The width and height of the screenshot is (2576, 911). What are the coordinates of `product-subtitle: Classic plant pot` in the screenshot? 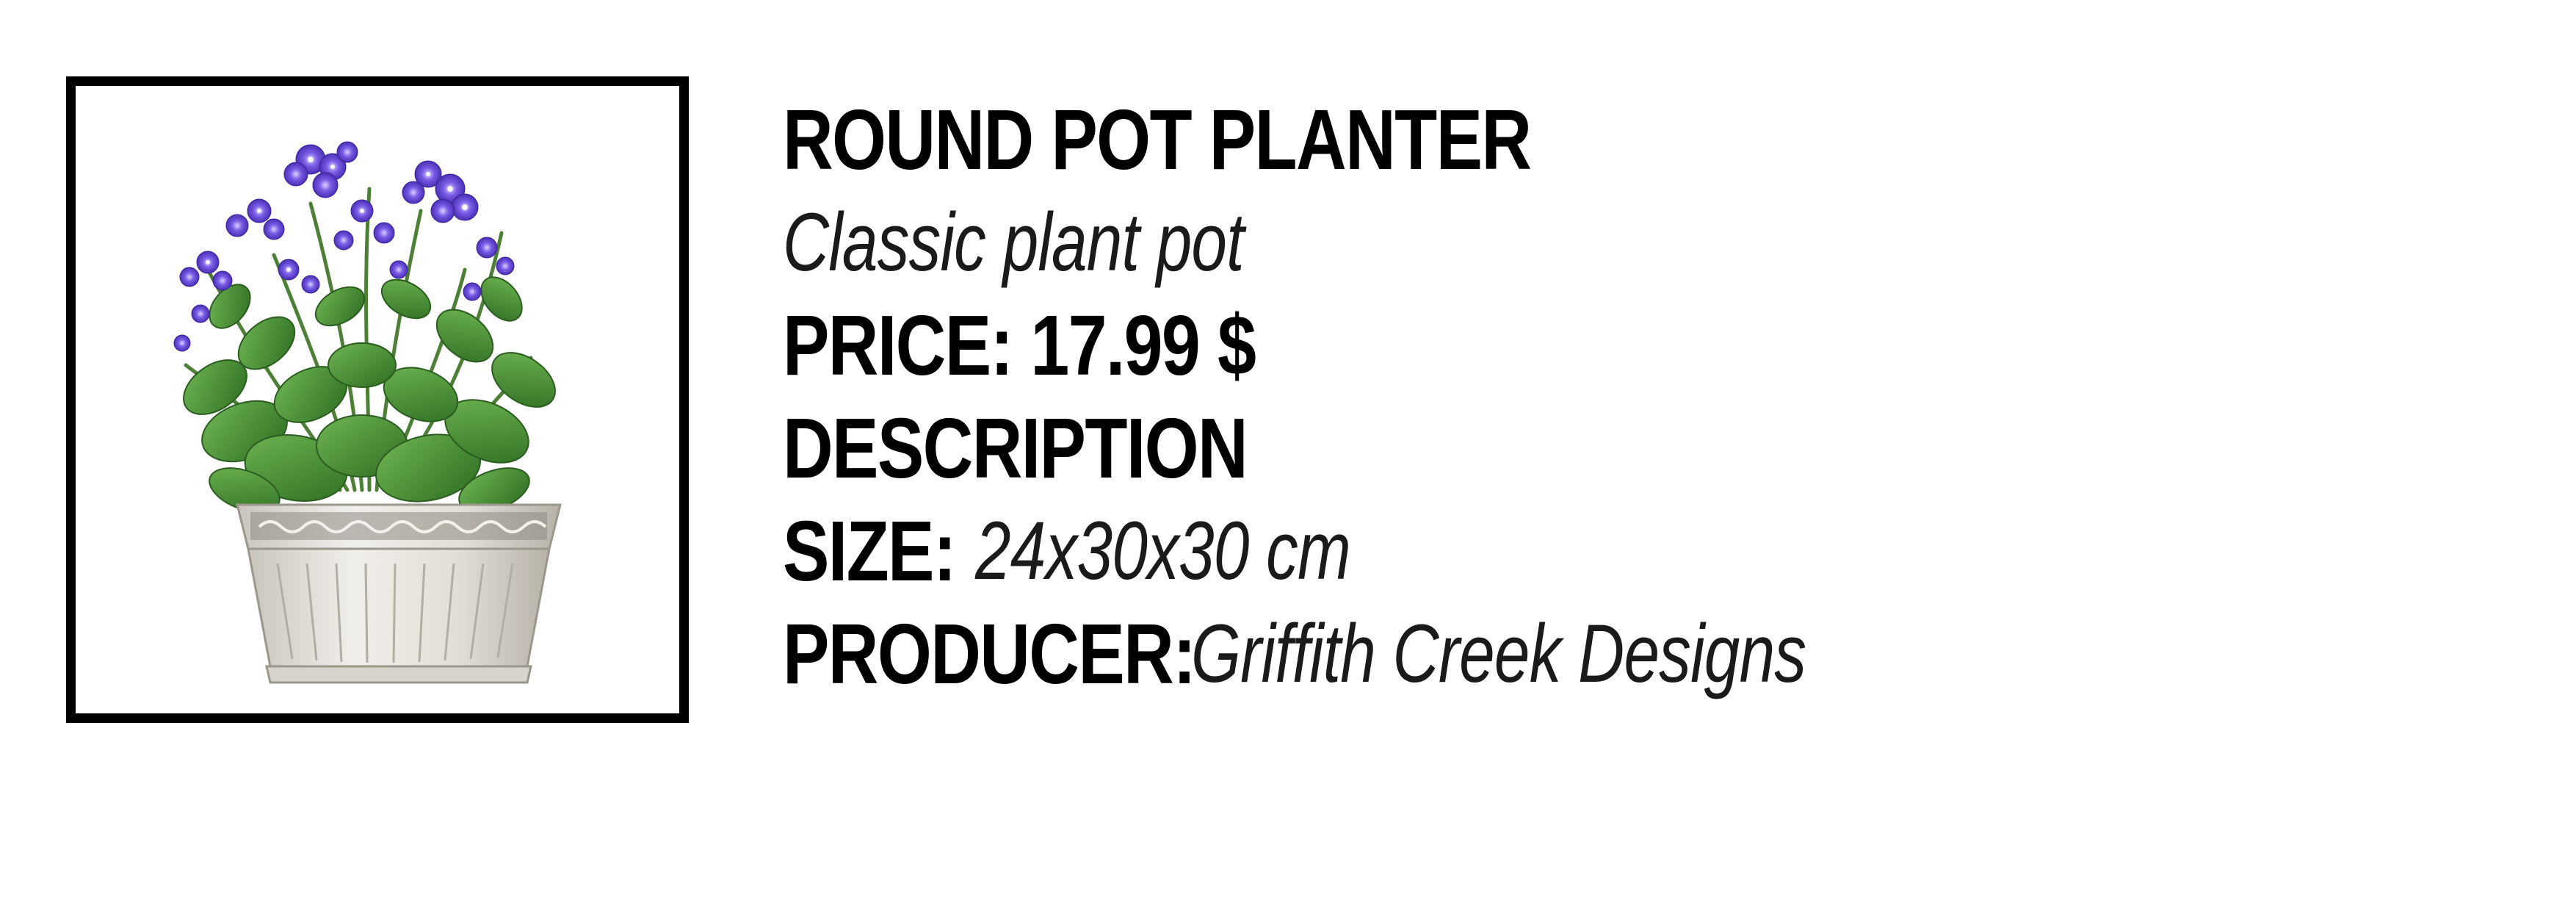 It's located at (1013, 242).